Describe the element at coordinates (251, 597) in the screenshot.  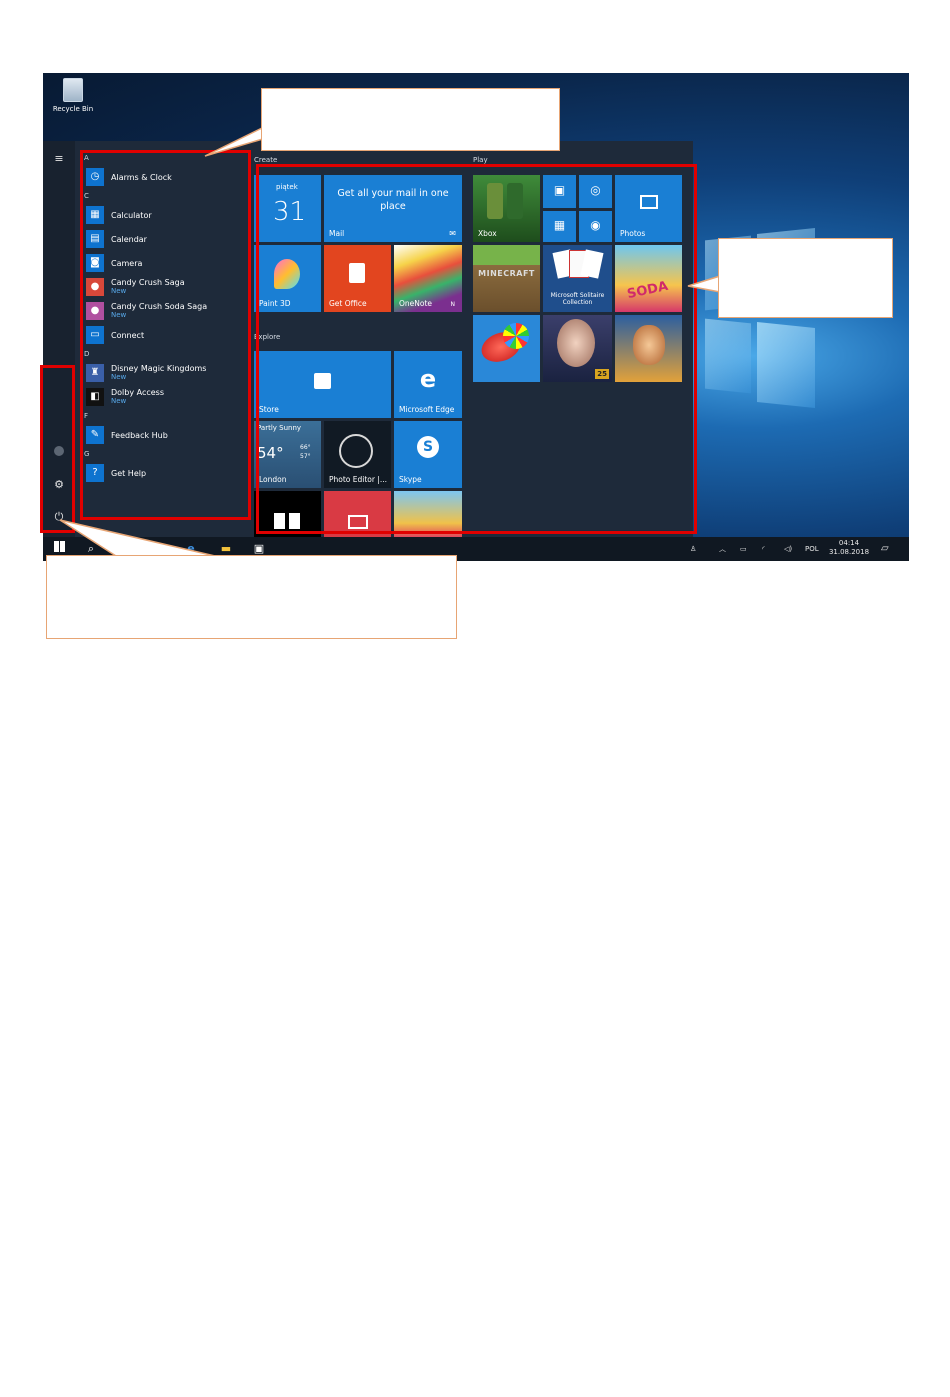
I see `callout-rail` at that location.